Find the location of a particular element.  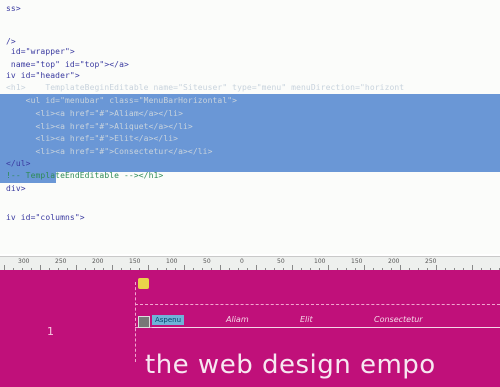

menu-item-elit: Elit is located at coordinates (306, 319).